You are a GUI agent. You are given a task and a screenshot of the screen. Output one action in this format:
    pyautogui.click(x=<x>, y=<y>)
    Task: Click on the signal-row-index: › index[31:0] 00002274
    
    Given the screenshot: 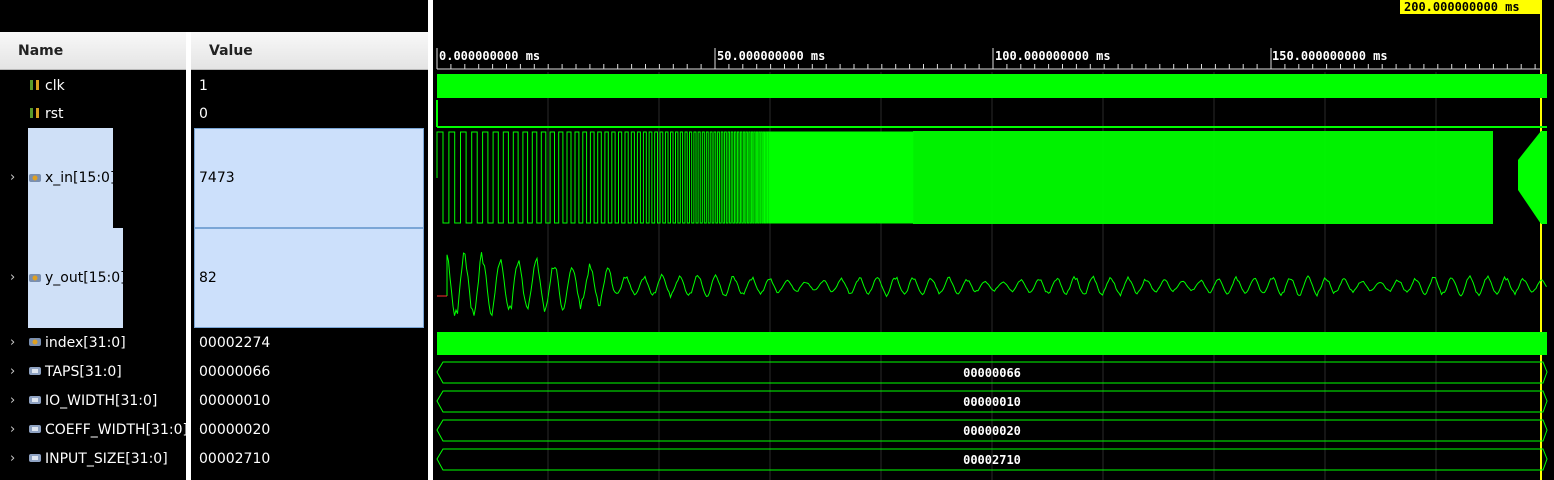 What is the action you would take?
    pyautogui.click(x=214, y=343)
    